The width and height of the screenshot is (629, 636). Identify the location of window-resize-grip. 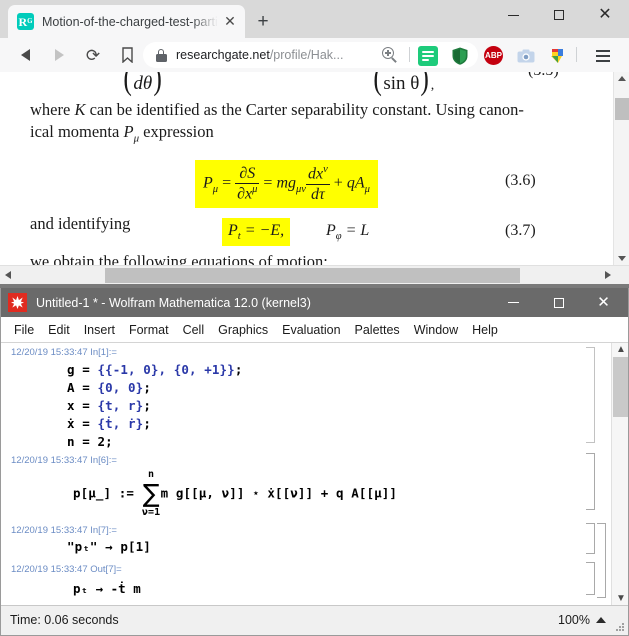
(619, 626).